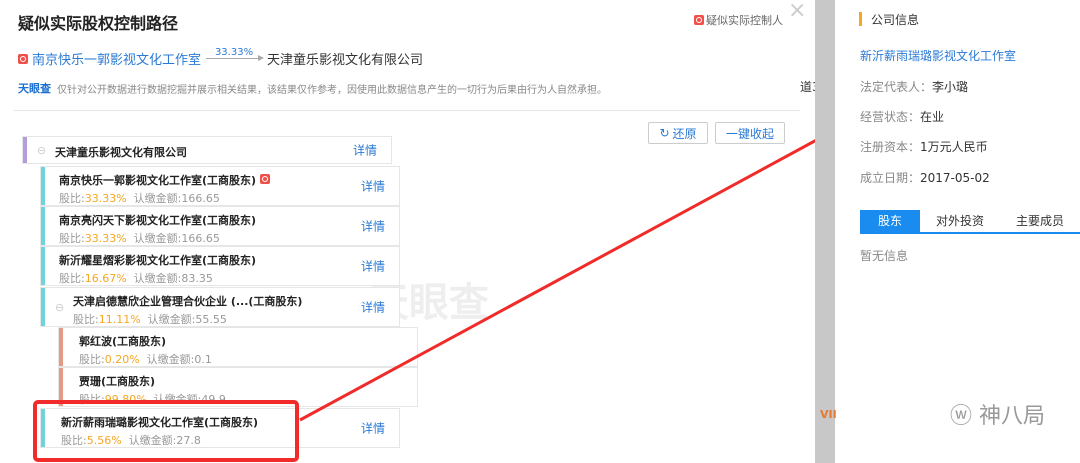  Describe the element at coordinates (961, 416) in the screenshot. I see `wechat-icon: ⓦ` at that location.